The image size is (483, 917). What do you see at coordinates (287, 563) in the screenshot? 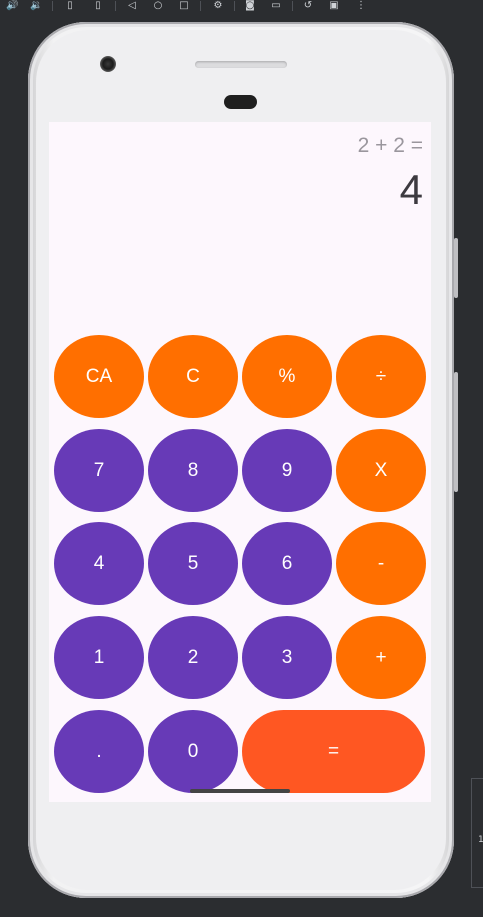
I see `digit-6-button: 6` at bounding box center [287, 563].